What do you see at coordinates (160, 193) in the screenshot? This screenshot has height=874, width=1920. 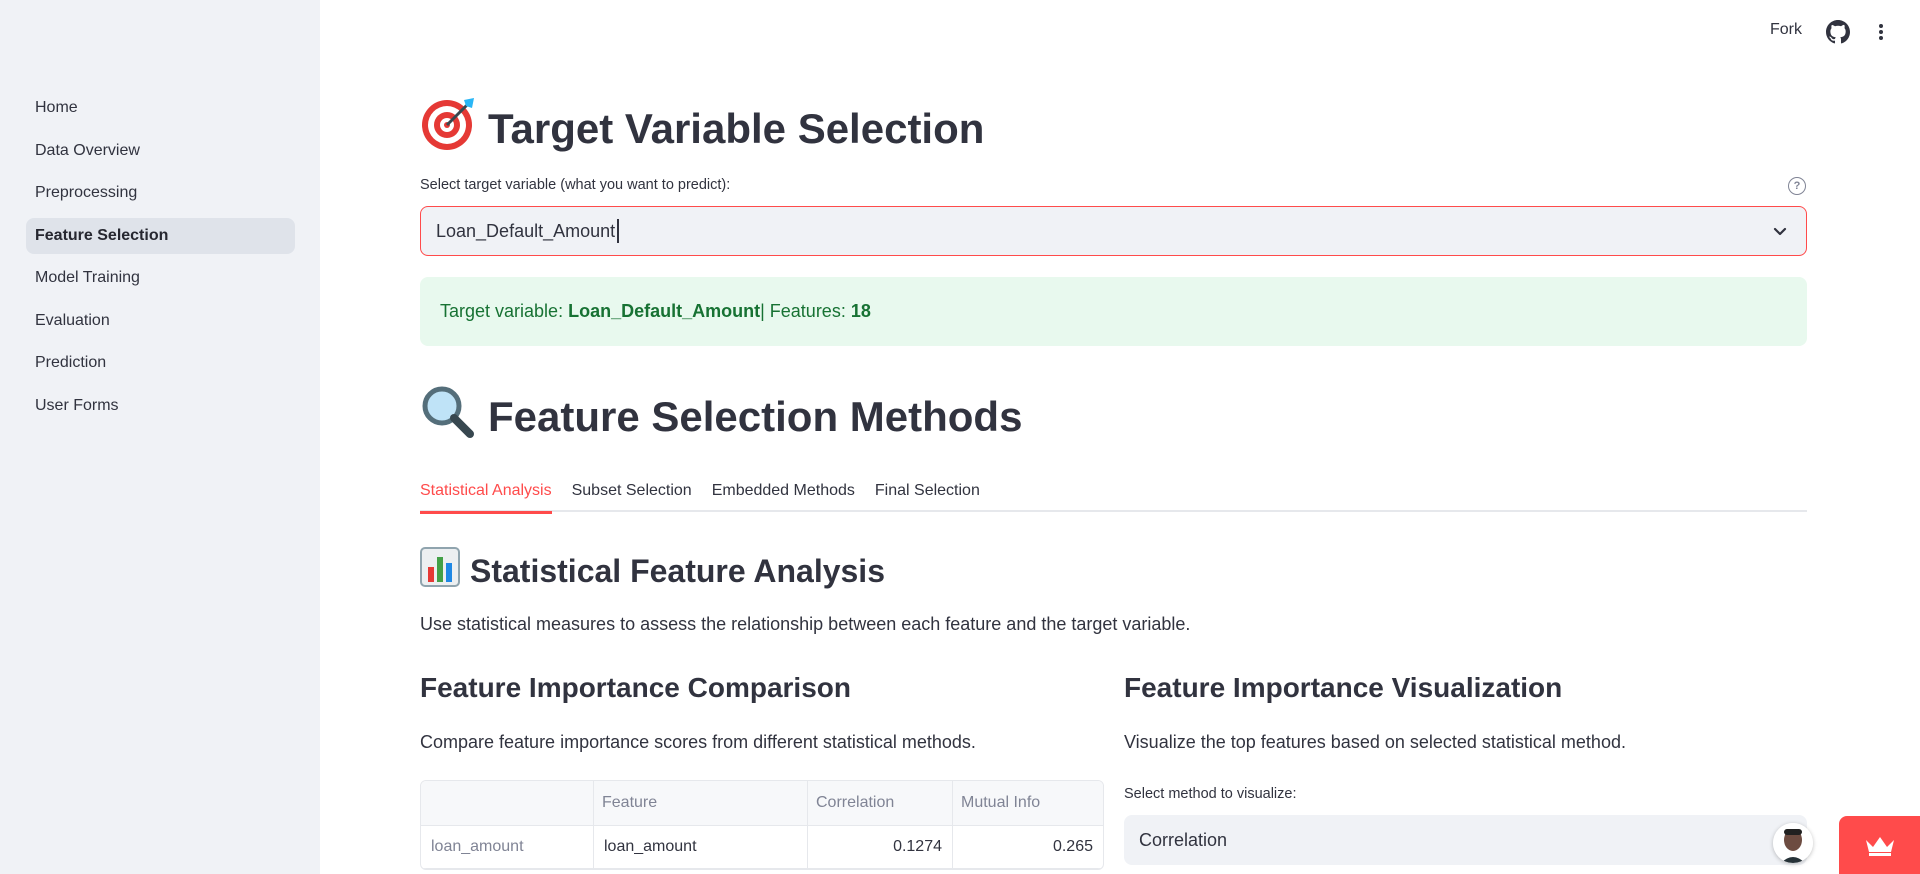 I see `sidebar-item-preprocessing: Preprocessing` at bounding box center [160, 193].